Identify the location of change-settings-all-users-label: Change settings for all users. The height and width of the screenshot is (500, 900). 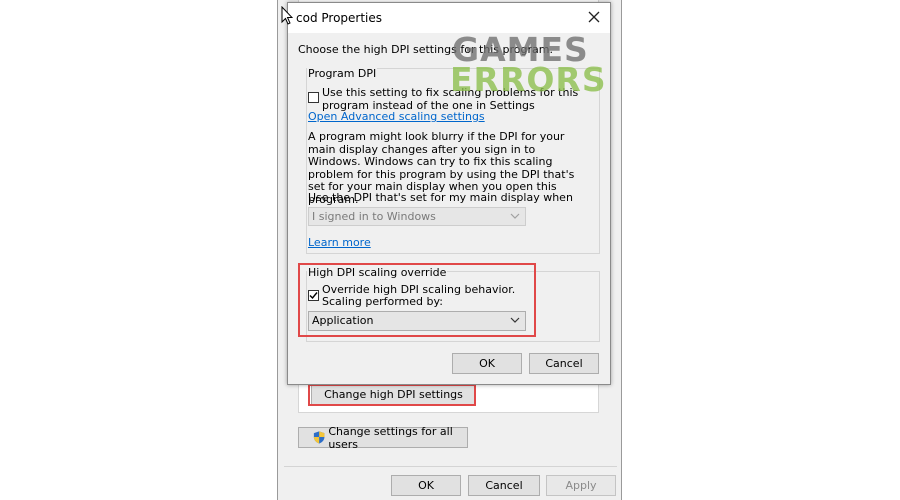
(390, 437).